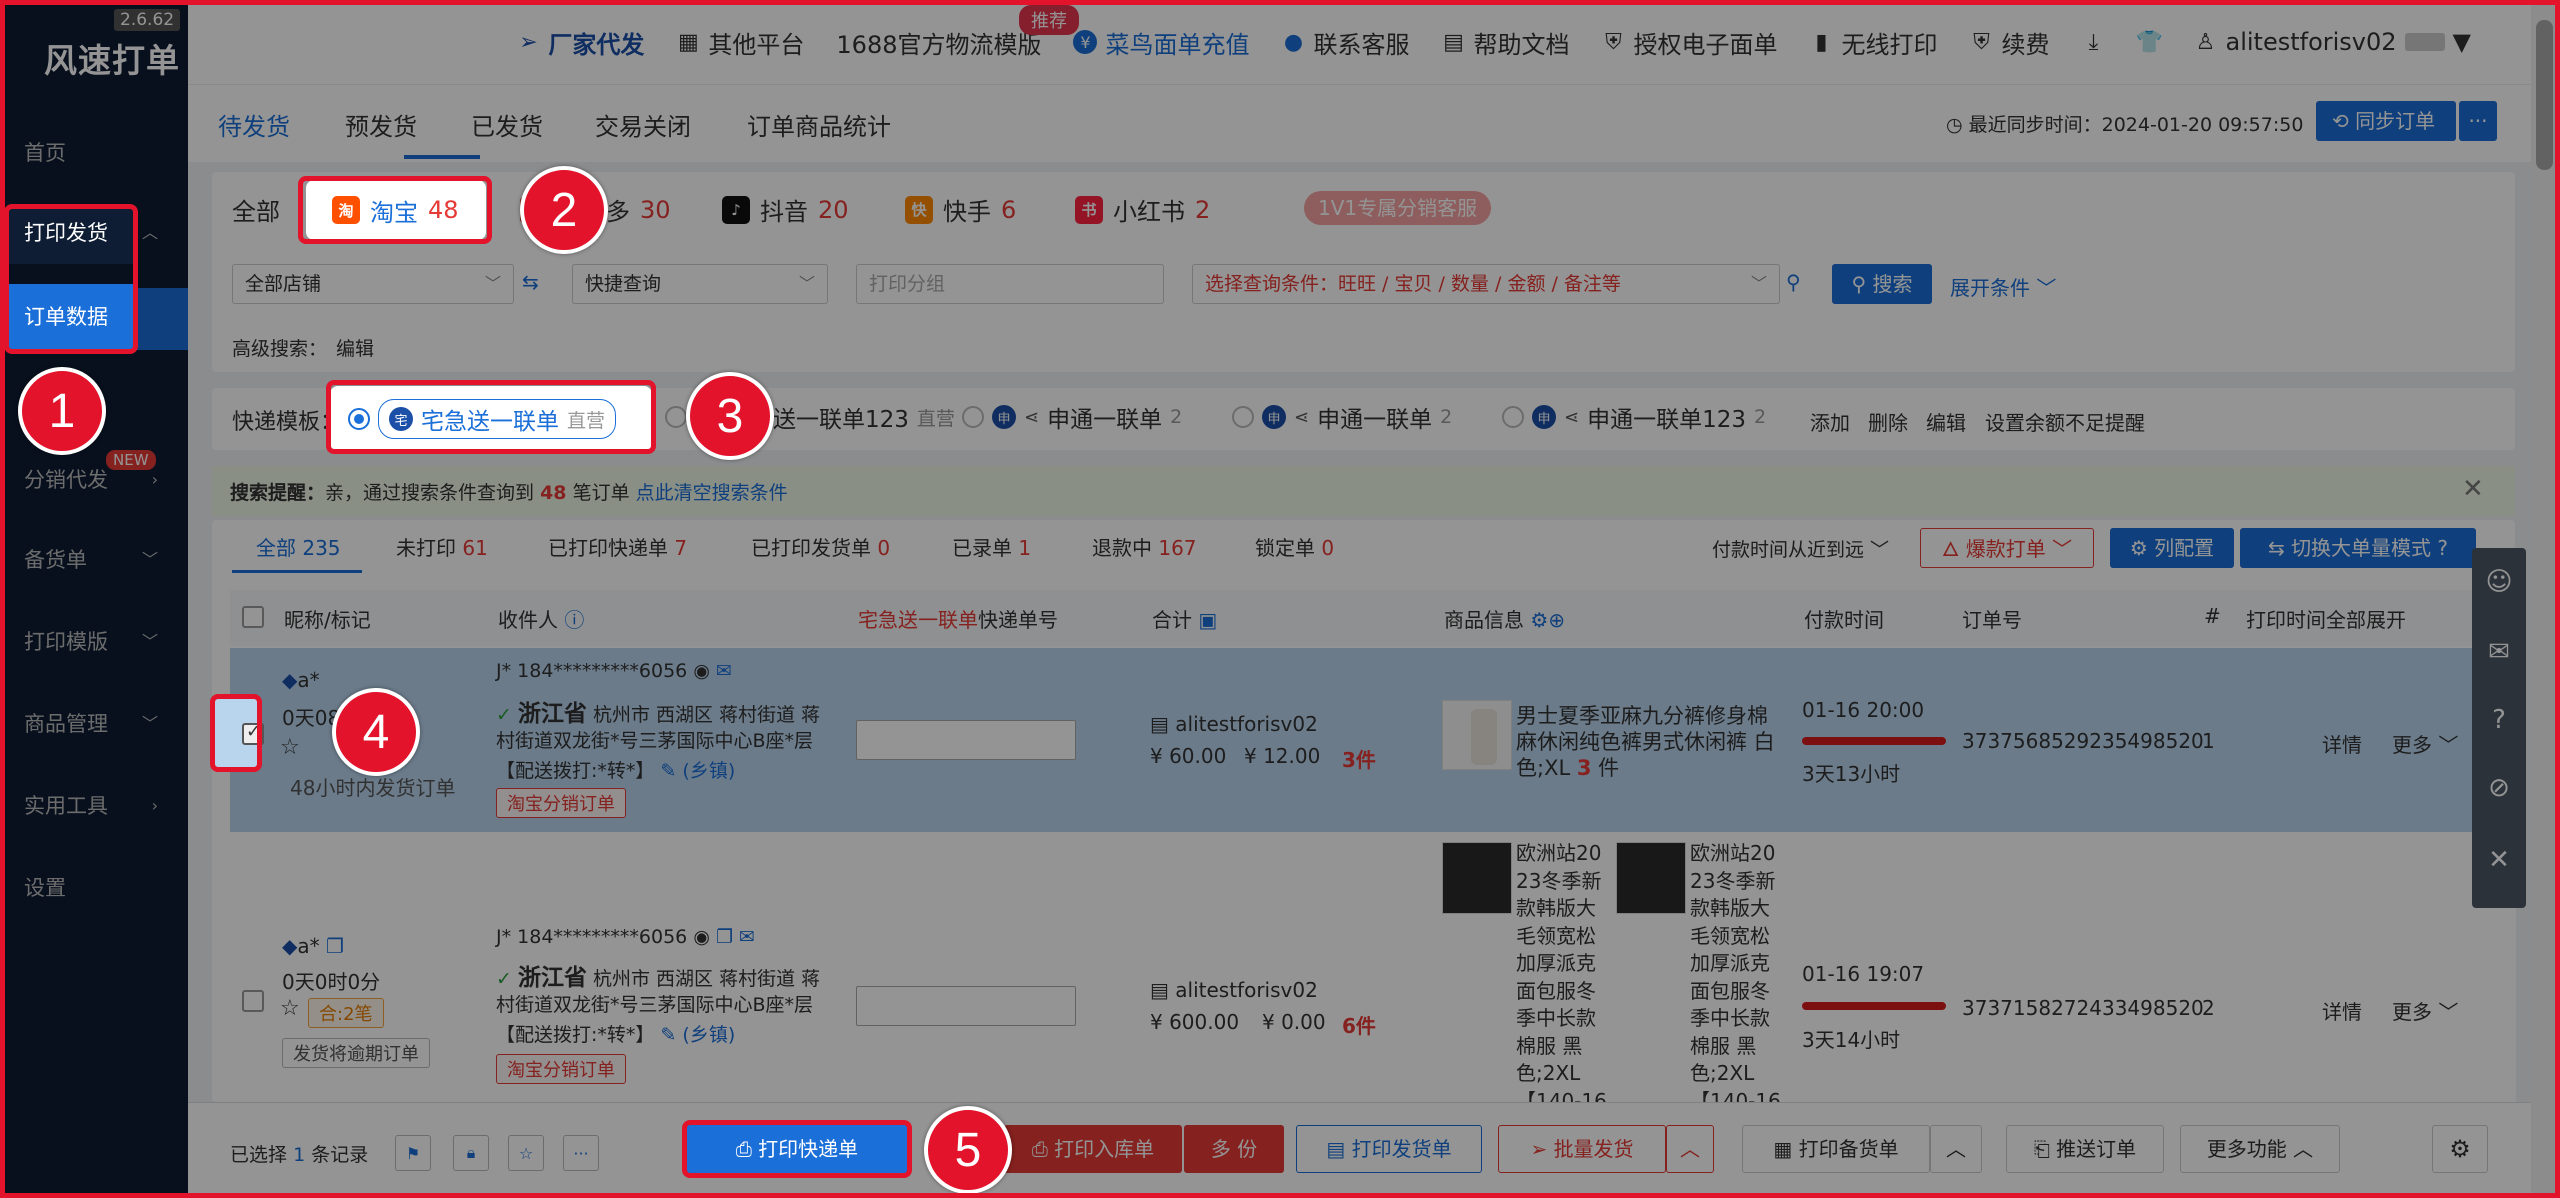 Image resolution: width=2560 pixels, height=1198 pixels. What do you see at coordinates (581, 1153) in the screenshot?
I see `more-button: ···` at bounding box center [581, 1153].